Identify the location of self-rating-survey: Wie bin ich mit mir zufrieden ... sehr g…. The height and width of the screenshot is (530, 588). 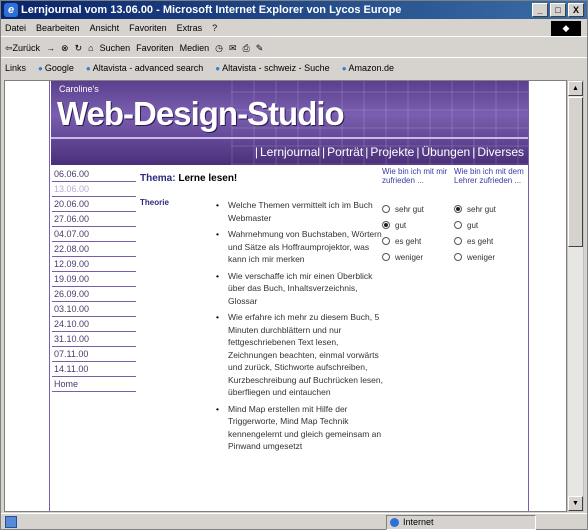
(418, 216).